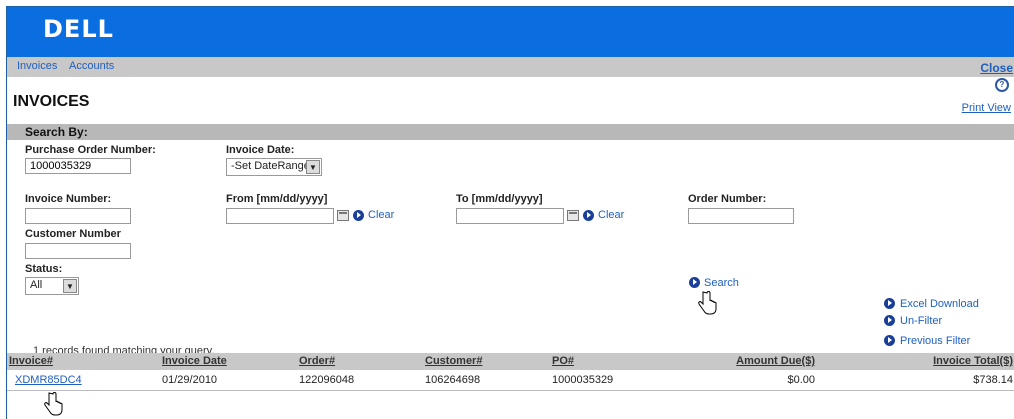  Describe the element at coordinates (78, 251) in the screenshot. I see `customer-number-input` at that location.